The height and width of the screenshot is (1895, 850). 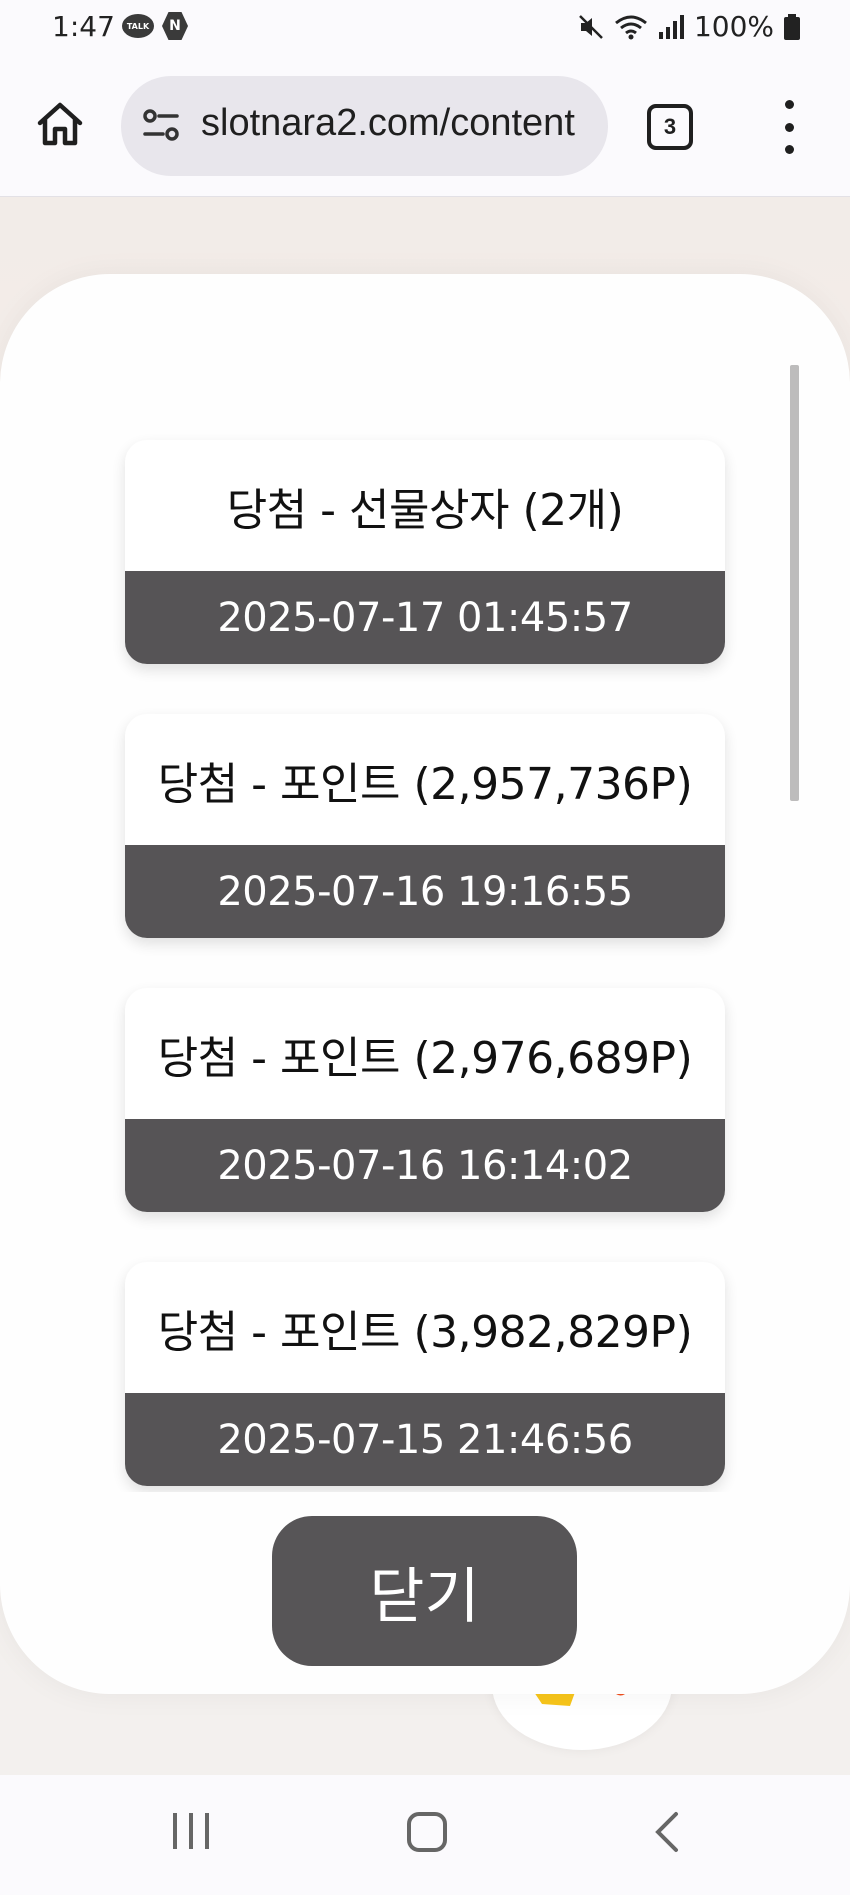 I want to click on battery-icon, so click(x=792, y=26).